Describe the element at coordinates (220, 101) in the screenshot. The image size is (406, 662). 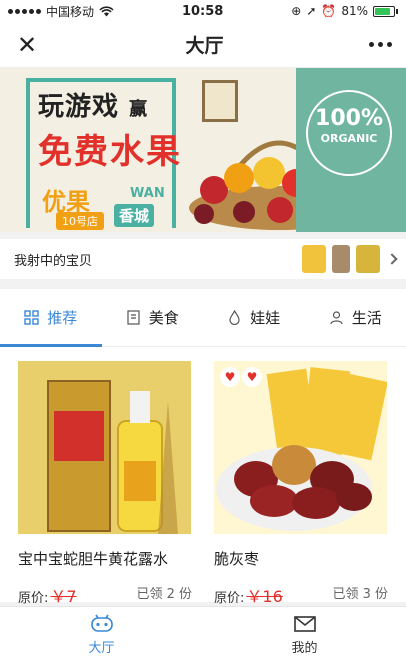
I see `wall-picture` at that location.